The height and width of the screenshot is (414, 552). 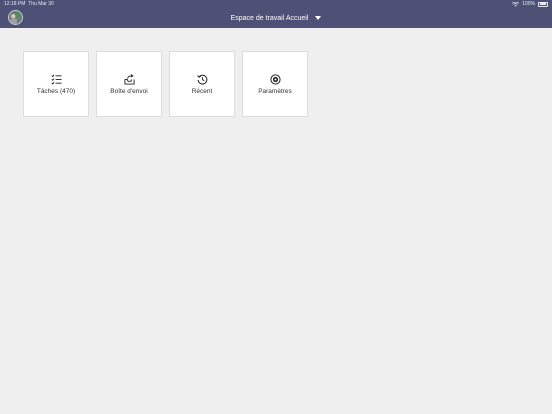 I want to click on tile-outbox: Boîte d'envoi, so click(x=129, y=84).